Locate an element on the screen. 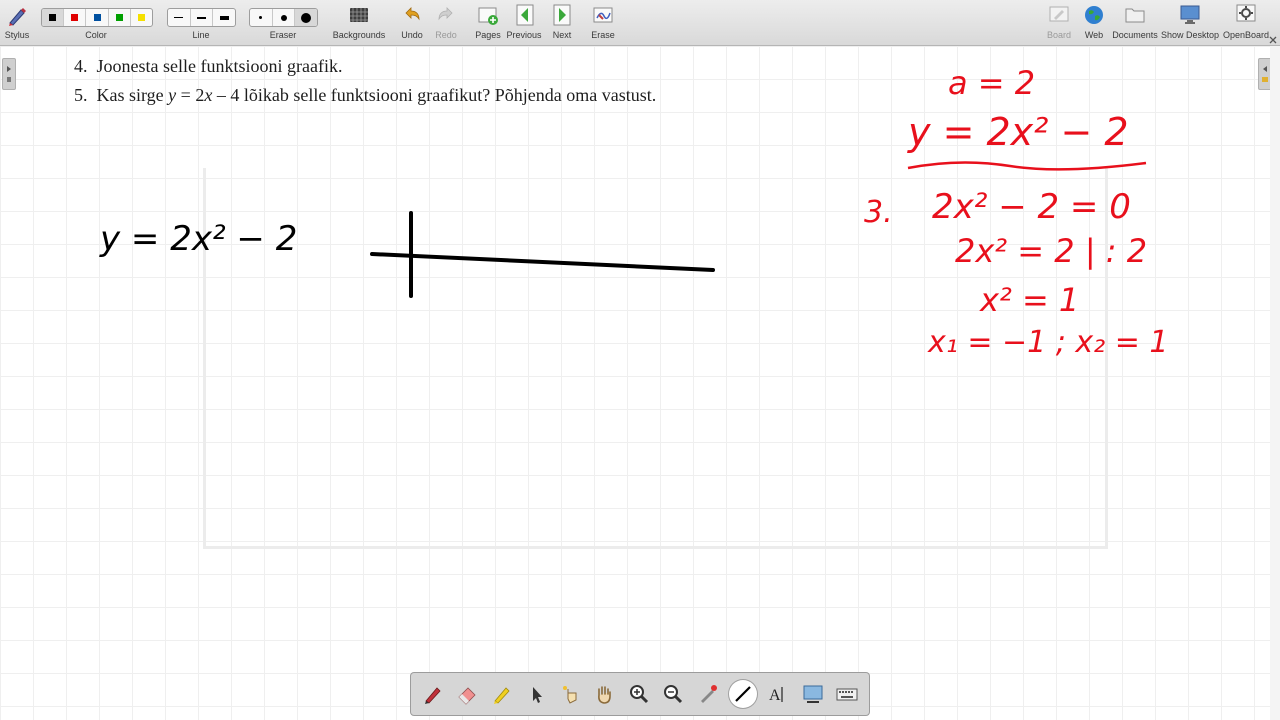 This screenshot has width=1280, height=720. eraser-size-selector is located at coordinates (283, 17).